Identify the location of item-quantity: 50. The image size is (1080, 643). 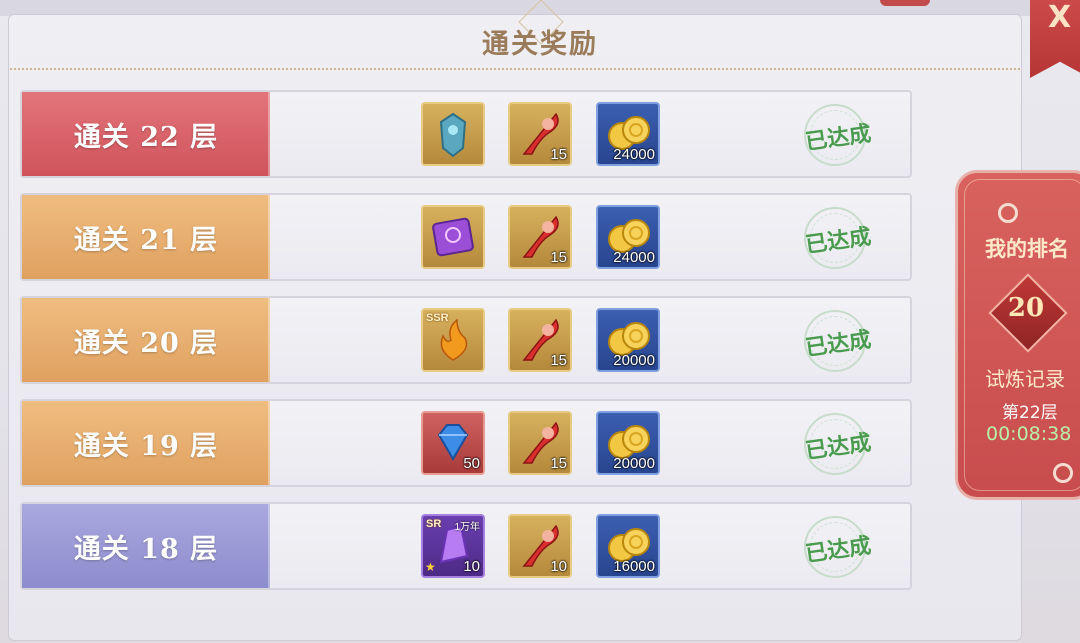
(471, 463).